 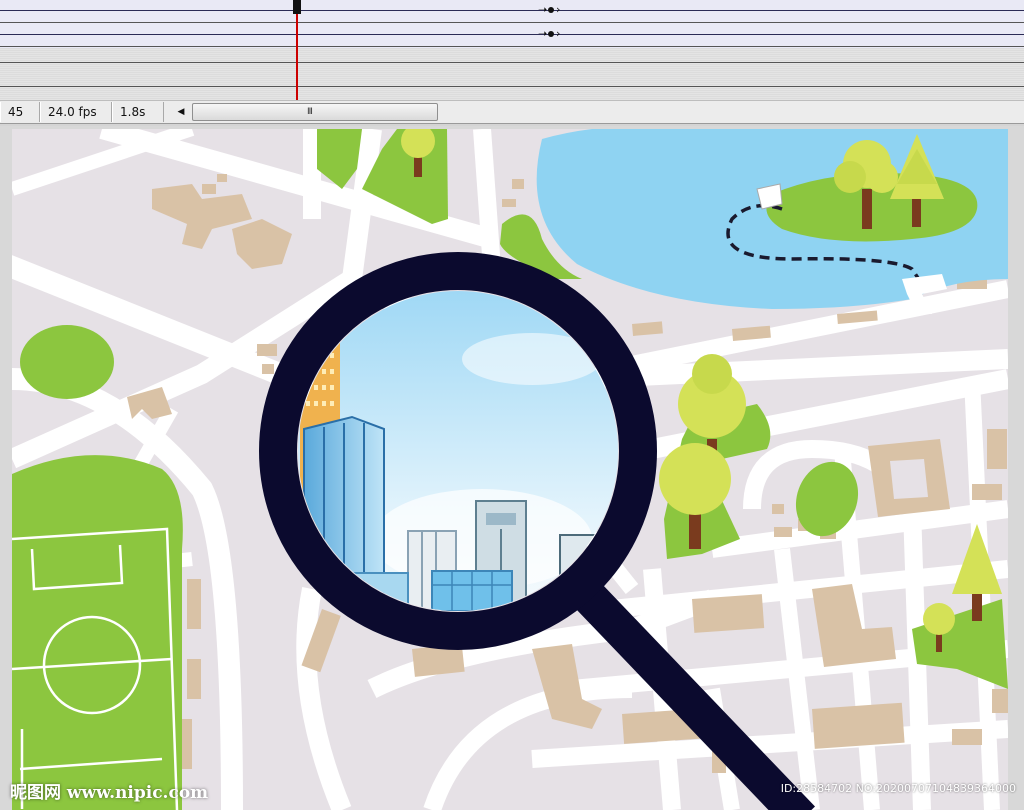 I want to click on elapsed-time-field: 1.8s, so click(x=138, y=112).